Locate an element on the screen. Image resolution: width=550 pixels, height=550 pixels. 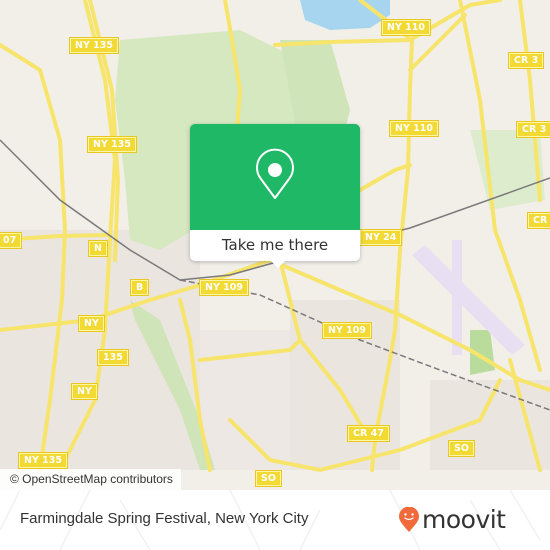
moovit-wordmark: moovit is located at coordinates (464, 519).